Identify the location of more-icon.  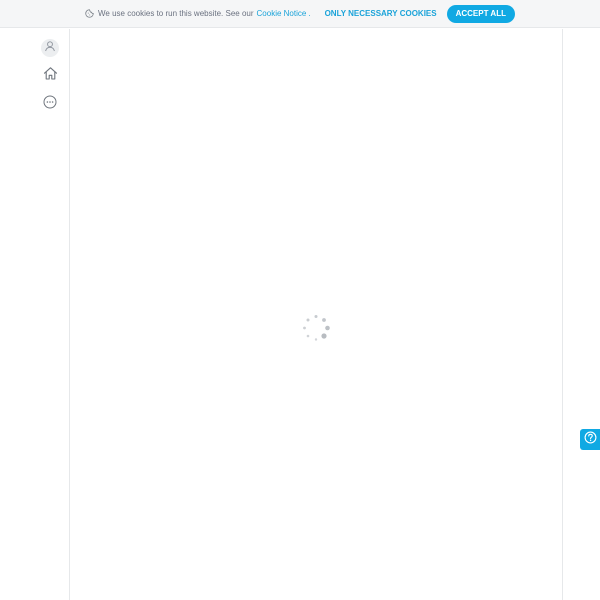
(50, 104).